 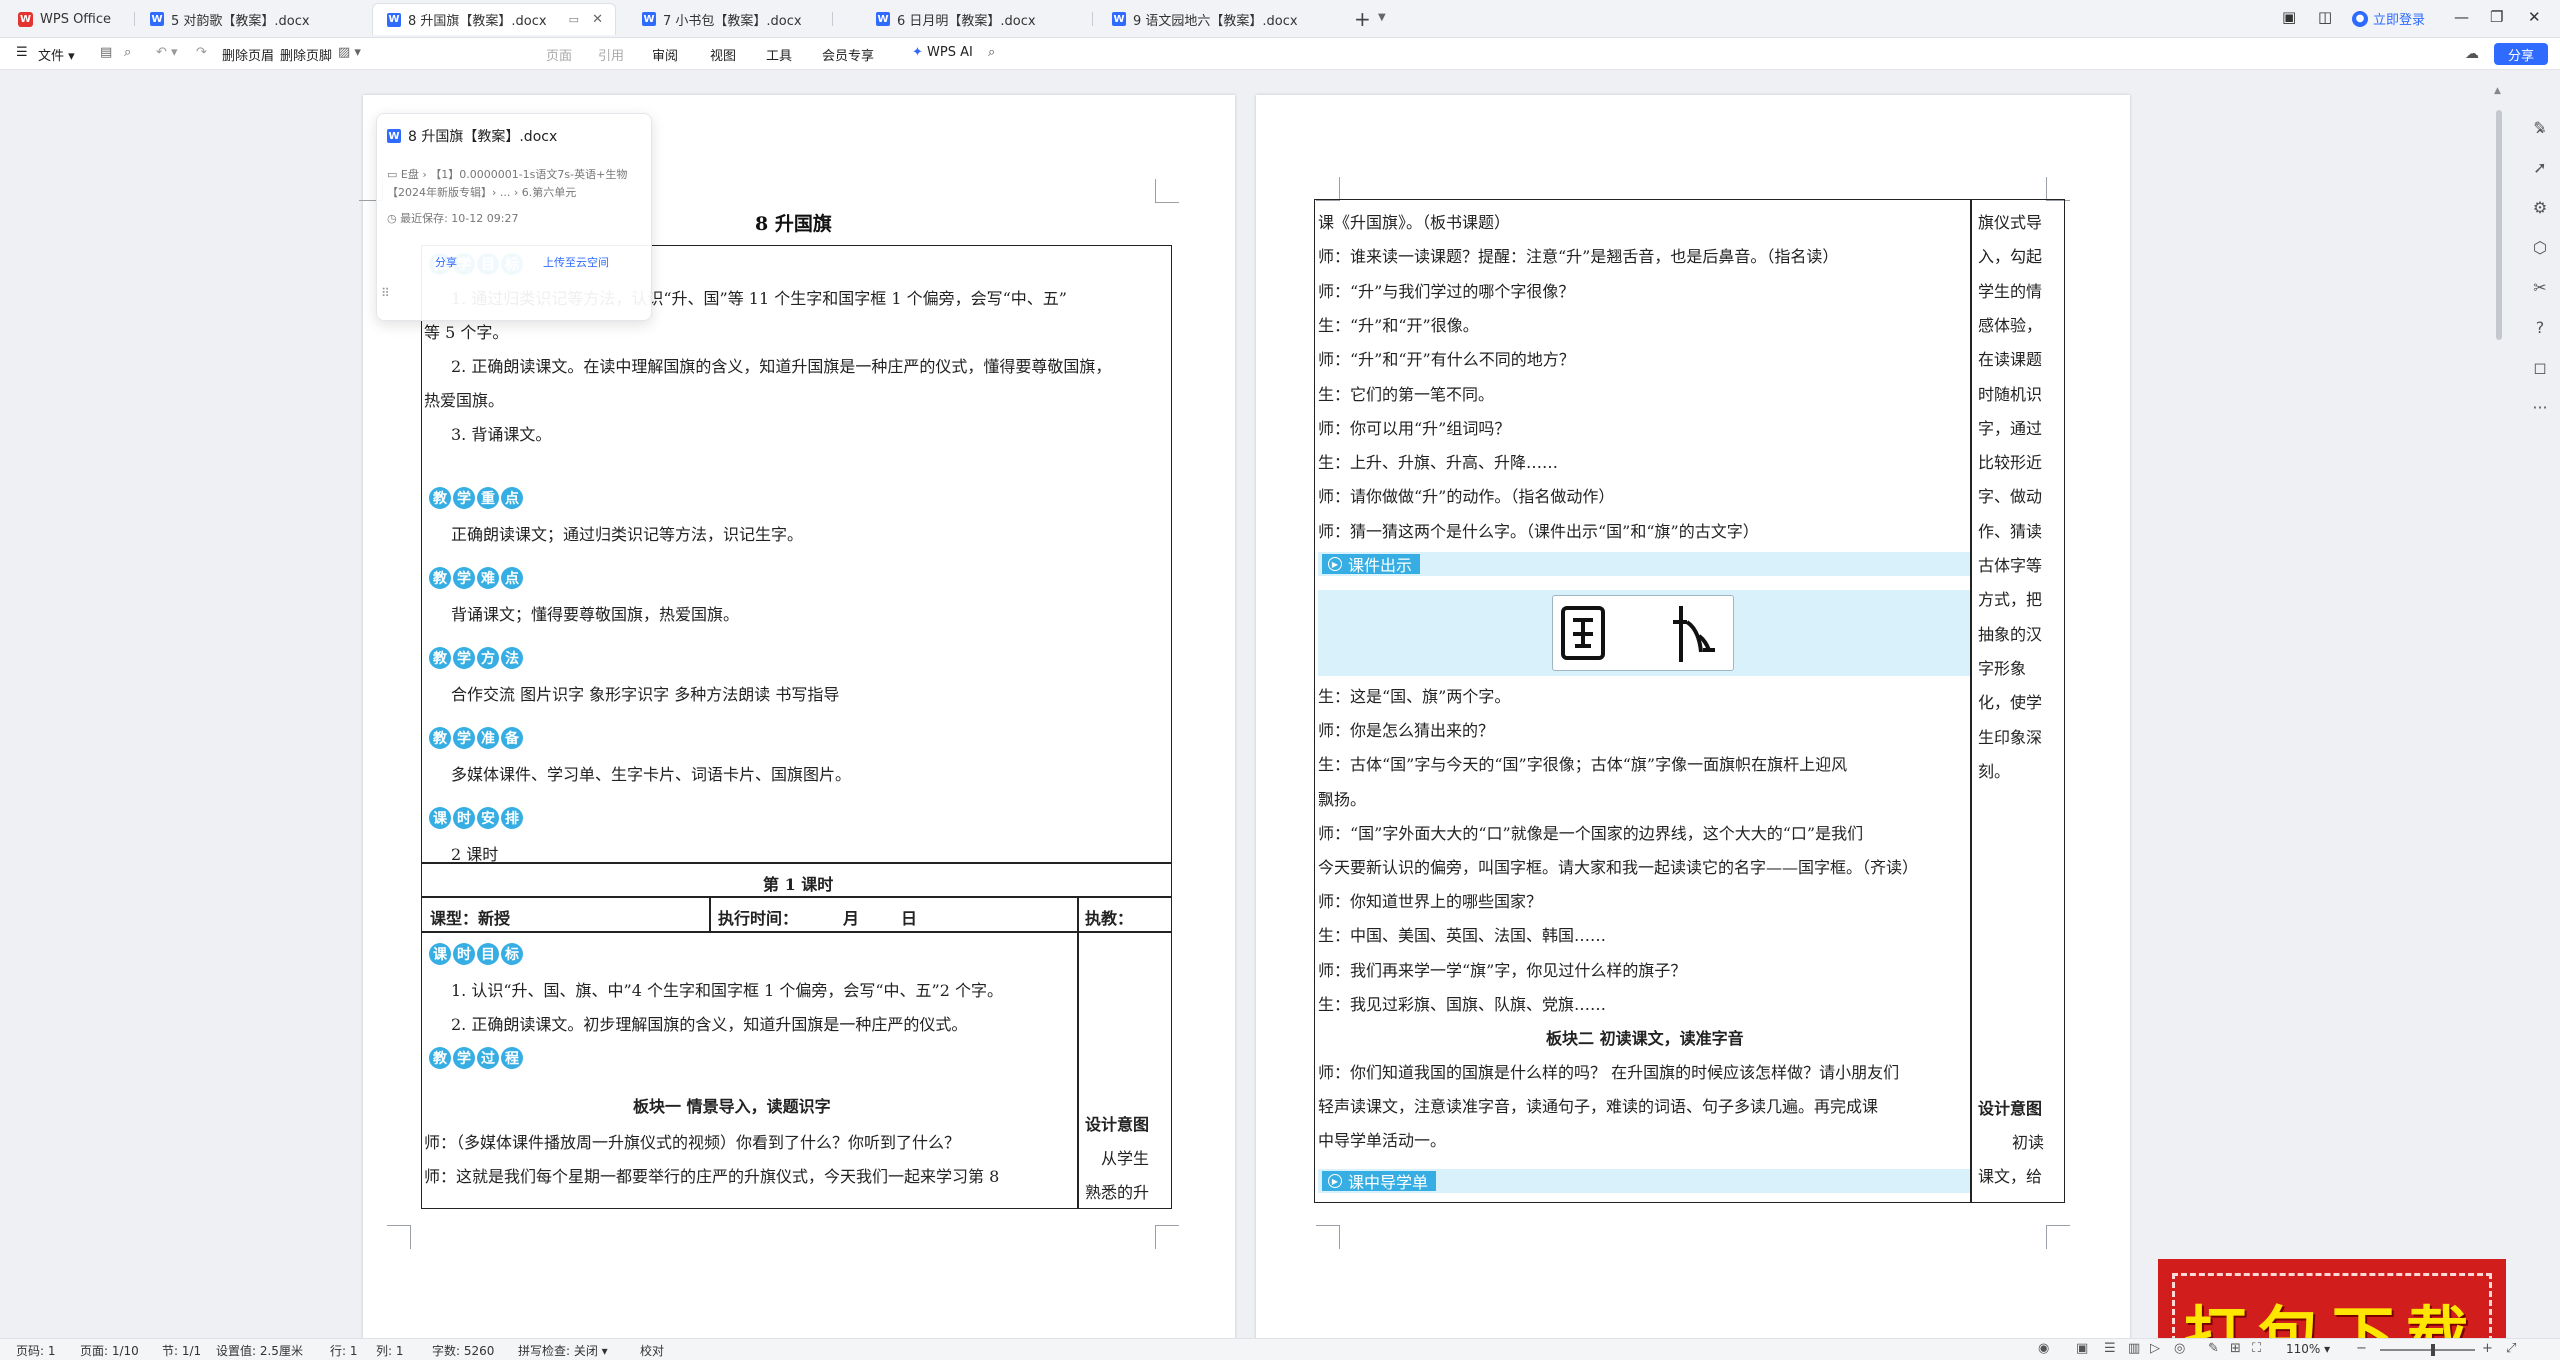 What do you see at coordinates (2497, 91) in the screenshot?
I see `scroll-up-icon: ▲` at bounding box center [2497, 91].